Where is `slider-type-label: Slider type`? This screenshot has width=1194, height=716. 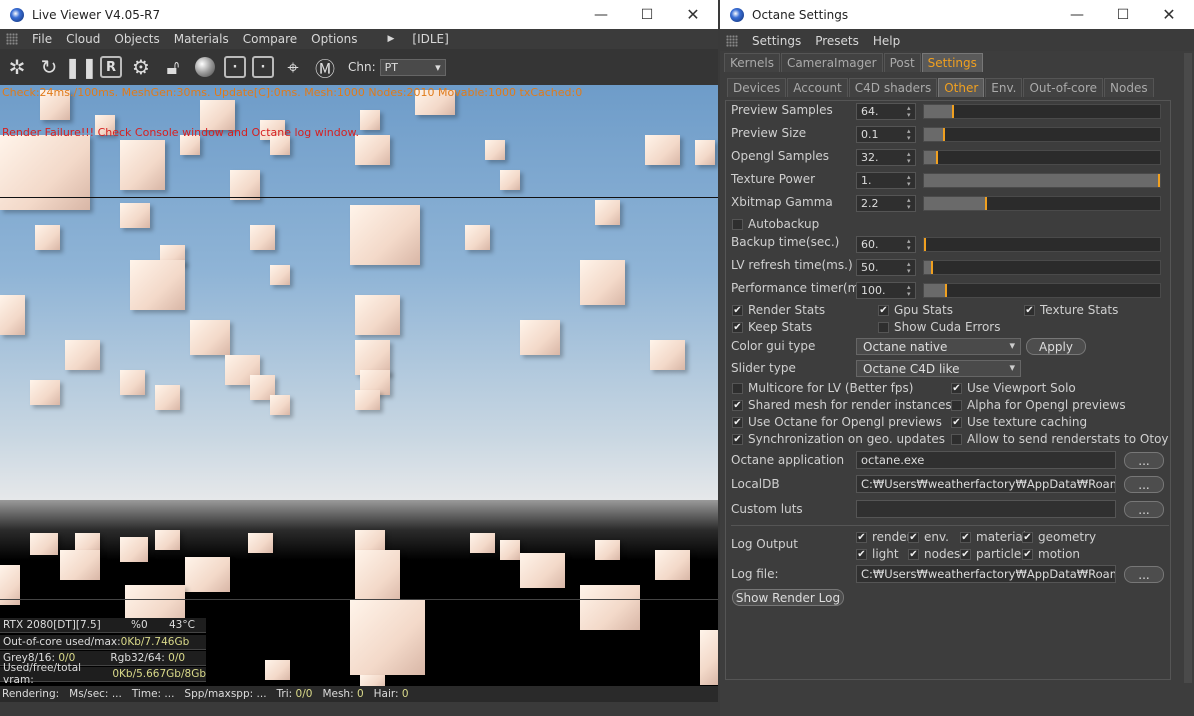
slider-type-label: Slider type is located at coordinates (763, 368).